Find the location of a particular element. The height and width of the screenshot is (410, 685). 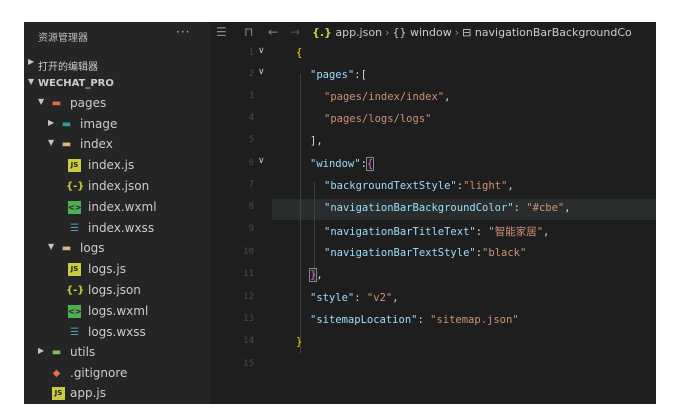

code-token: "pages/index/index" is located at coordinates (384, 97).